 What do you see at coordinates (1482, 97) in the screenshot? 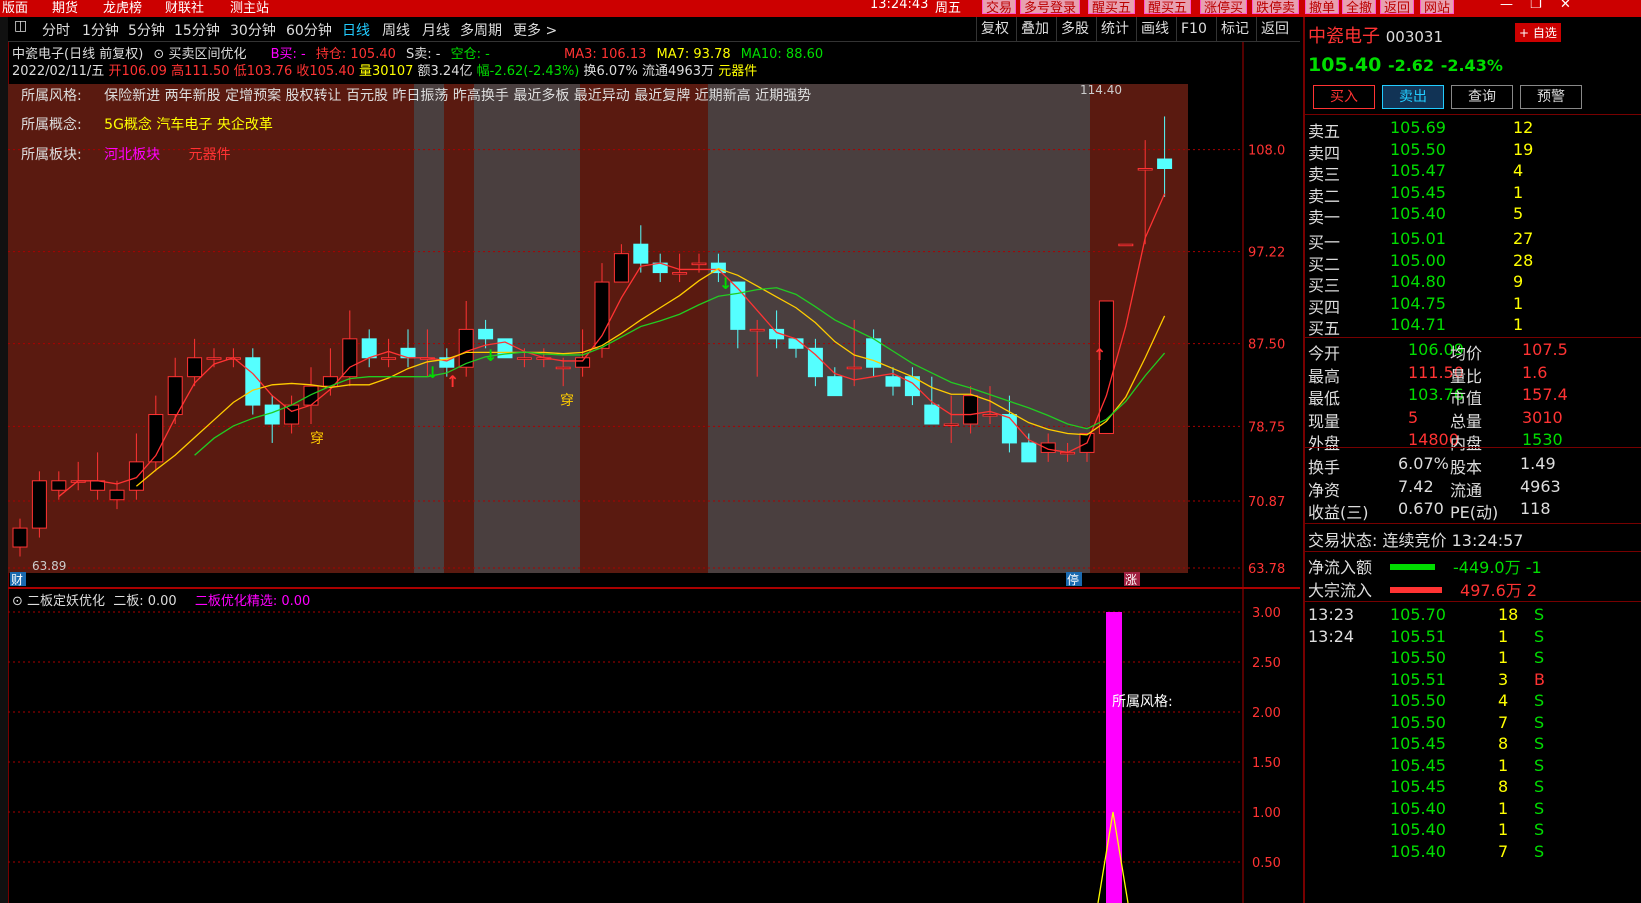
I see `query-button: 查询` at bounding box center [1482, 97].